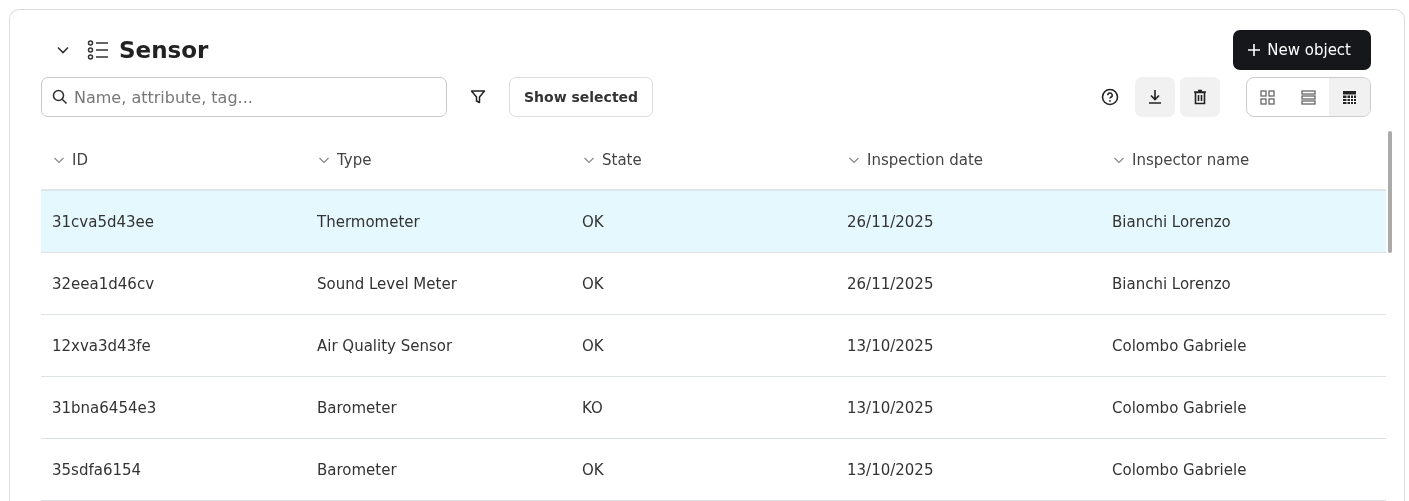 The height and width of the screenshot is (501, 1409). I want to click on table-cell-text: Air Quality Sensor, so click(385, 346).